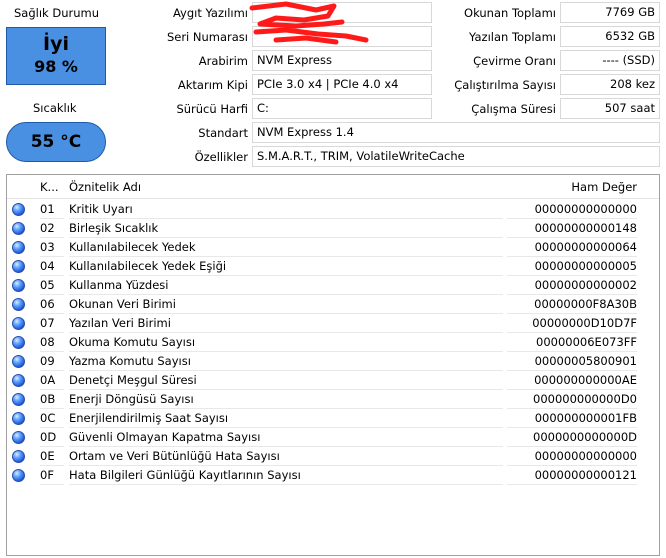 This screenshot has width=666, height=558. Describe the element at coordinates (52, 304) in the screenshot. I see `attribute-id: 06` at that location.